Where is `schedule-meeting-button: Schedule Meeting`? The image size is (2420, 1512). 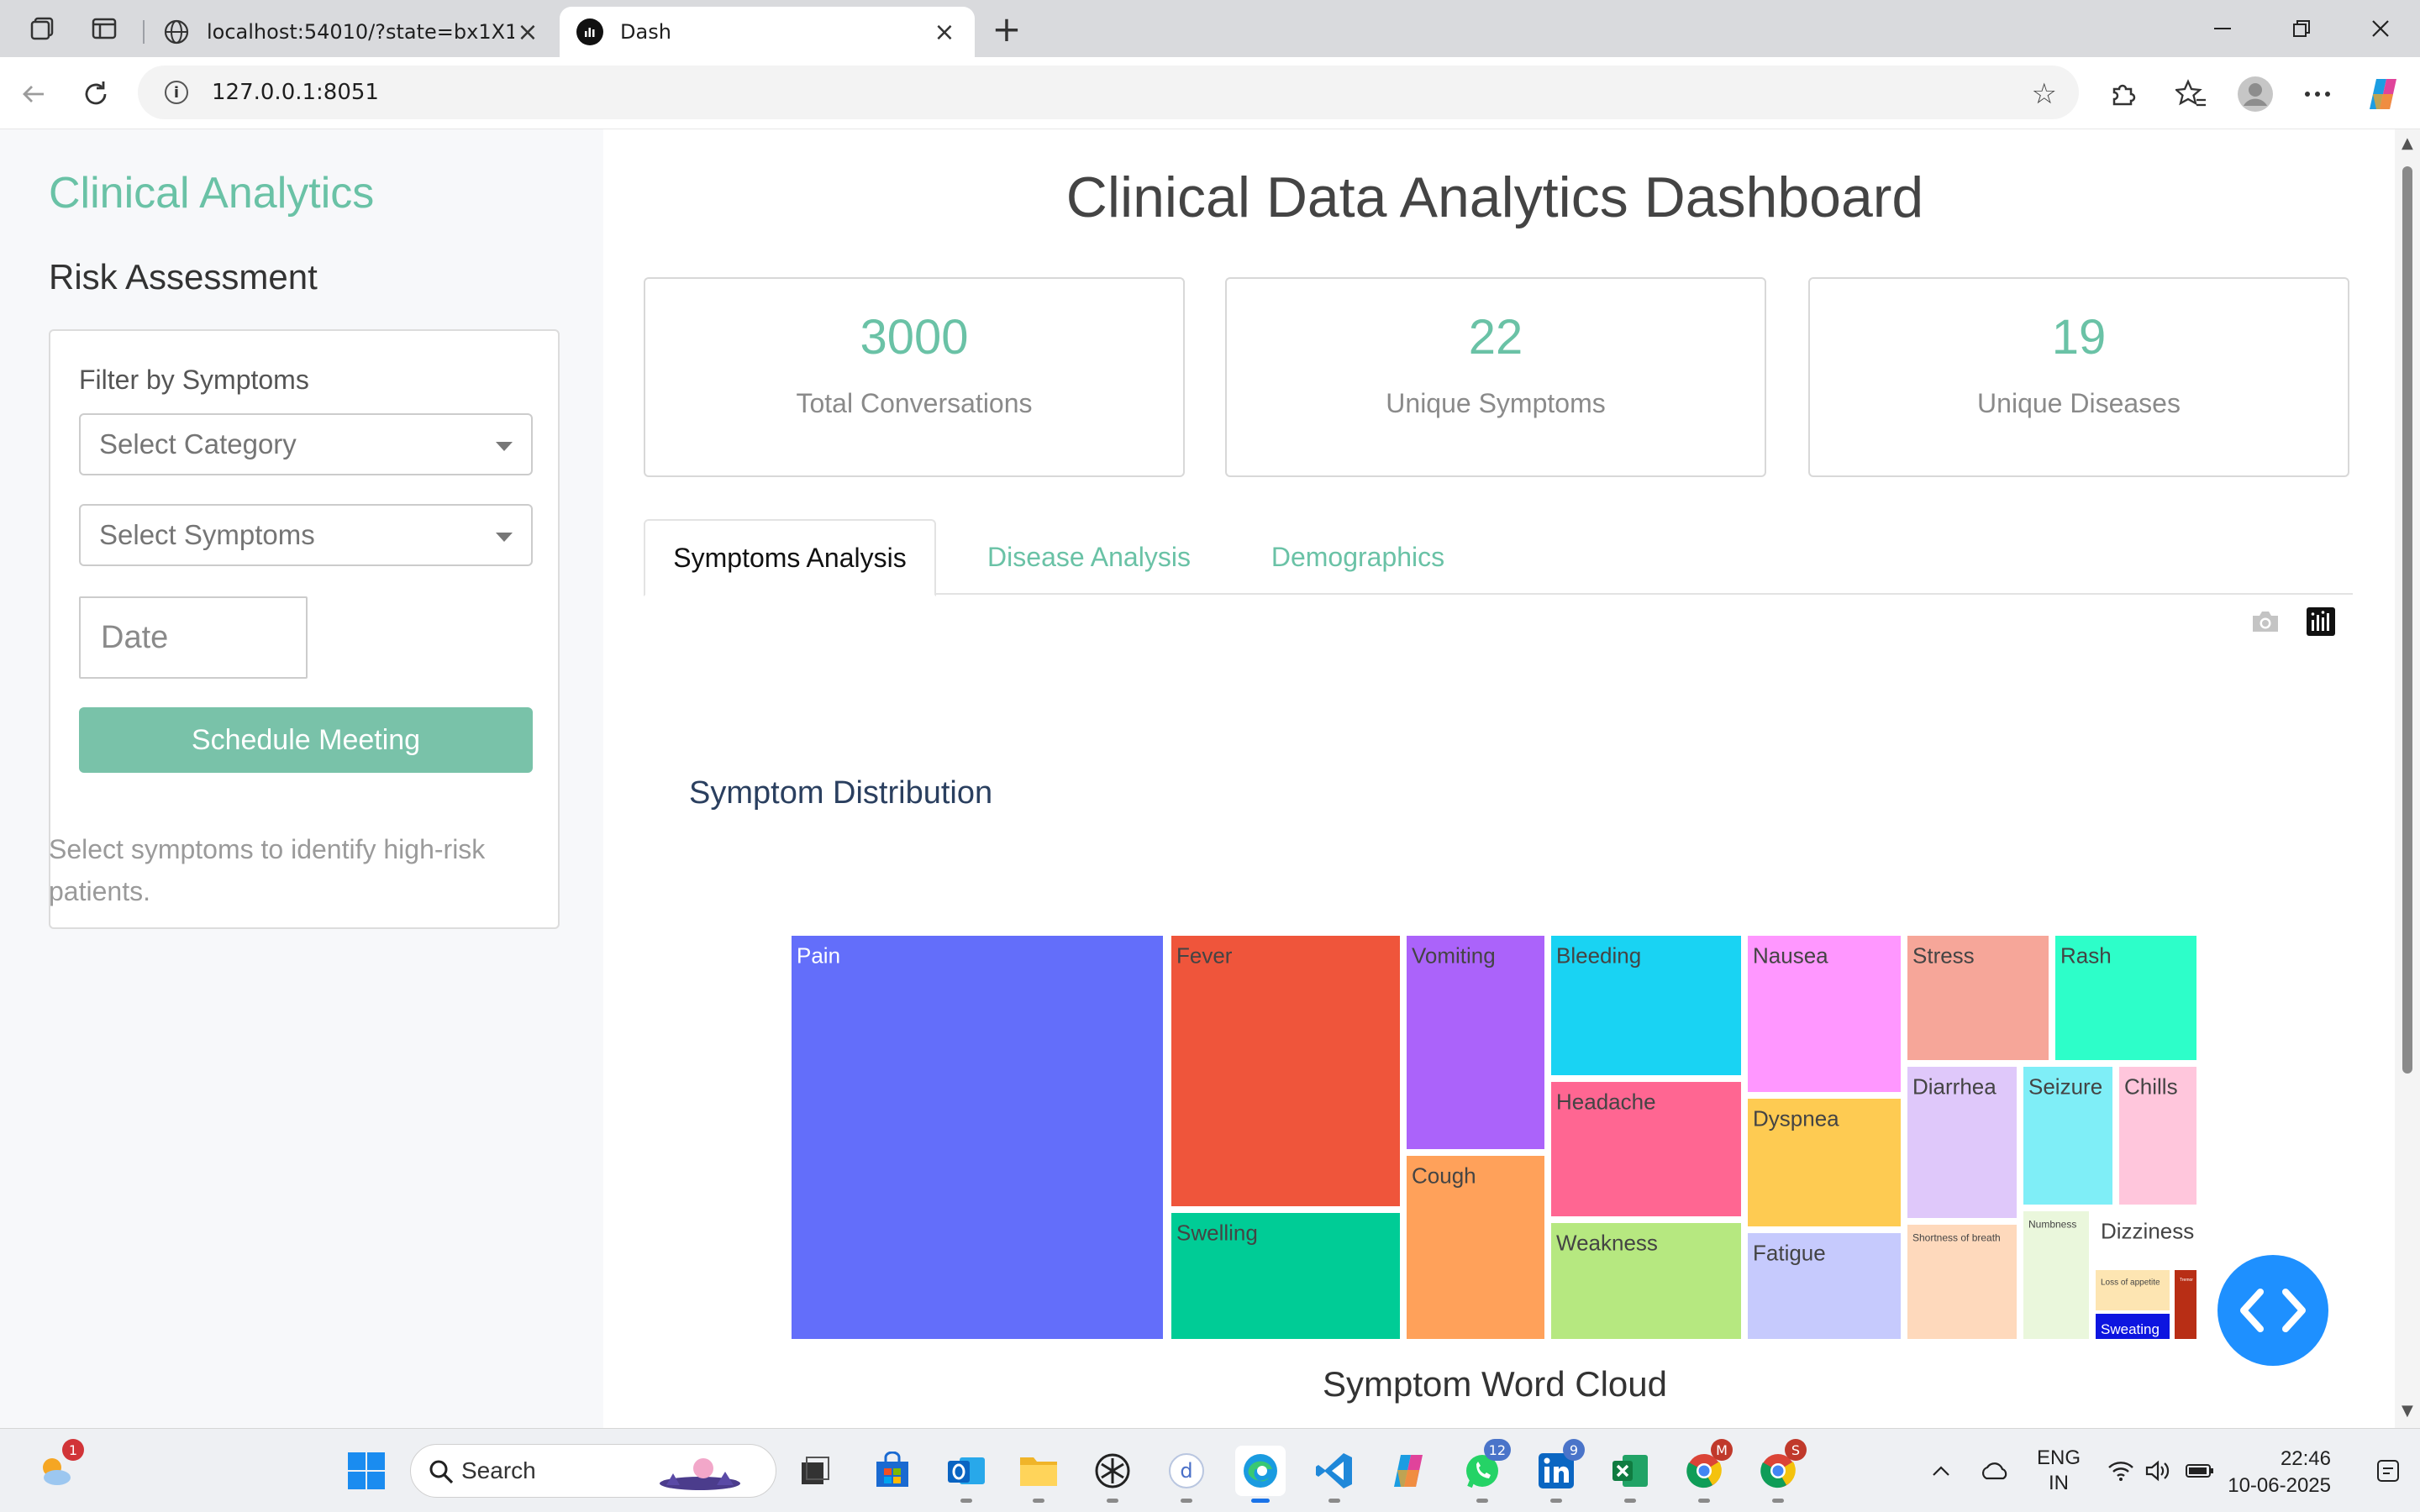 schedule-meeting-button: Schedule Meeting is located at coordinates (306, 740).